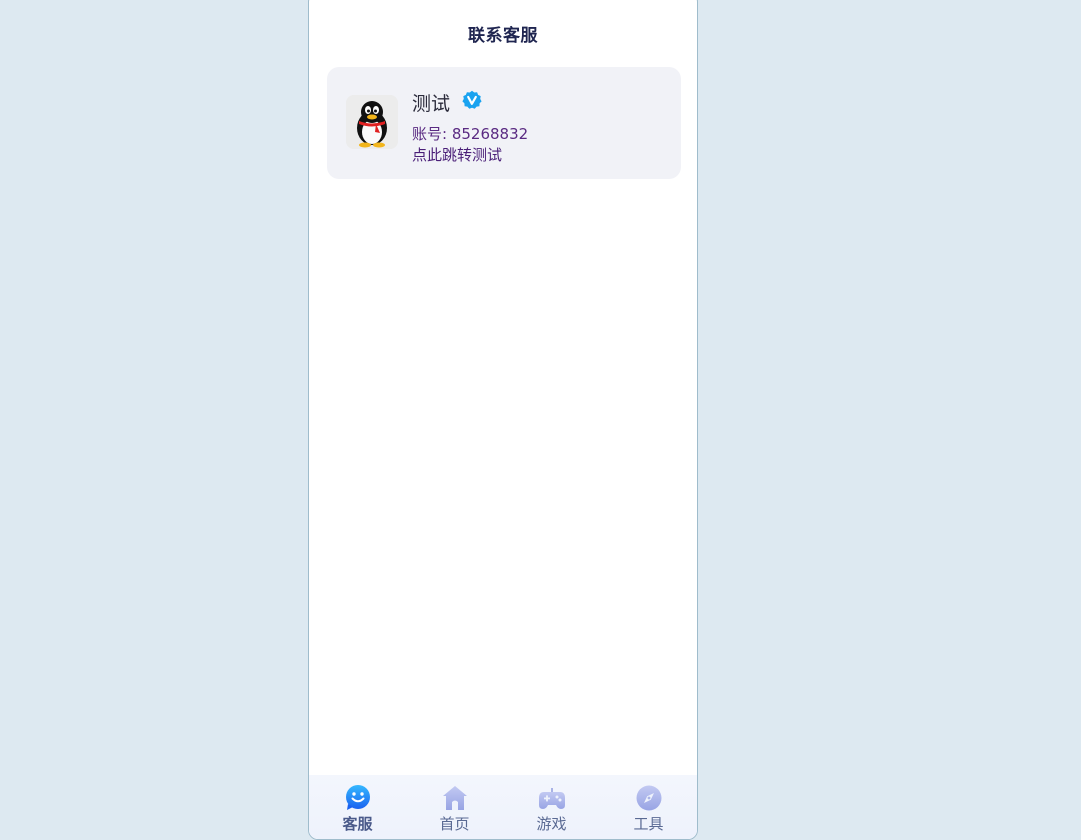 The height and width of the screenshot is (840, 1081). I want to click on tab-home: 首页, so click(454, 807).